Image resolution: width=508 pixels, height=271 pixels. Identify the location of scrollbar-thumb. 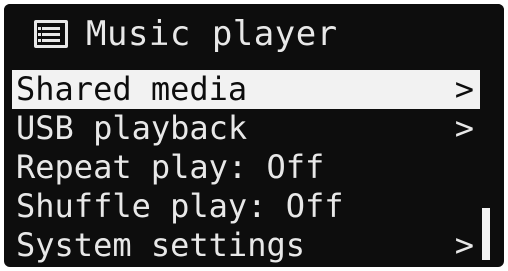
(486, 234).